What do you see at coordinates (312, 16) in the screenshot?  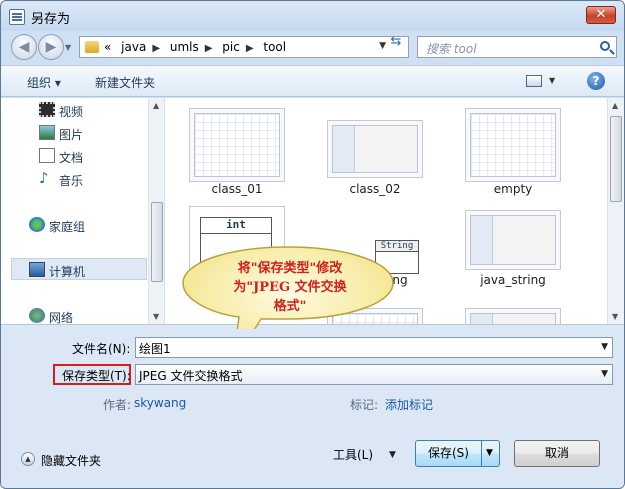 I see `title-bar: 另存为 ✕` at bounding box center [312, 16].